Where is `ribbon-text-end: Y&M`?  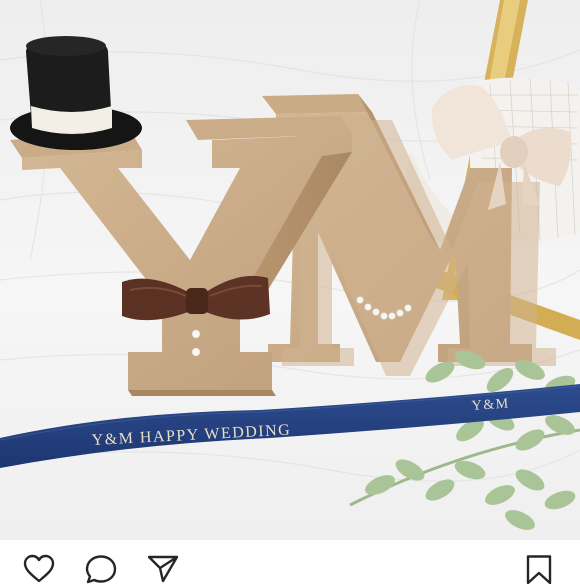 ribbon-text-end: Y&M is located at coordinates (490, 405).